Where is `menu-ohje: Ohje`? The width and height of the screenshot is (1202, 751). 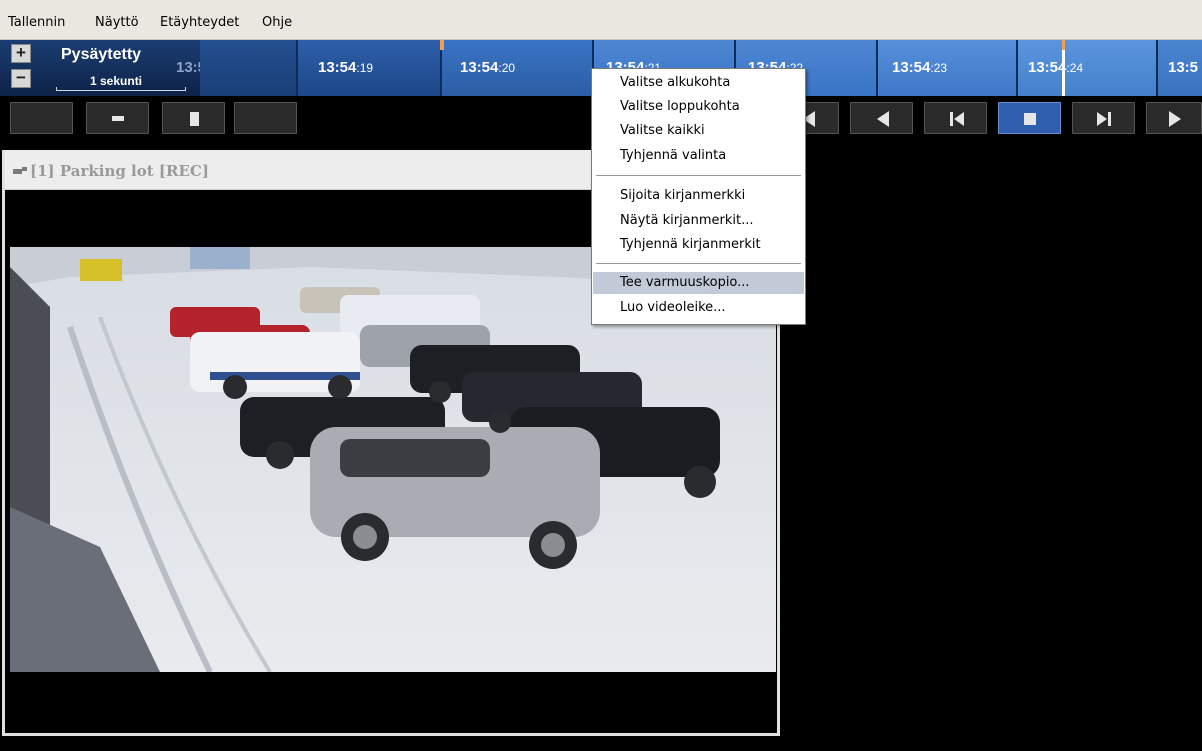
menu-ohje: Ohje is located at coordinates (277, 22).